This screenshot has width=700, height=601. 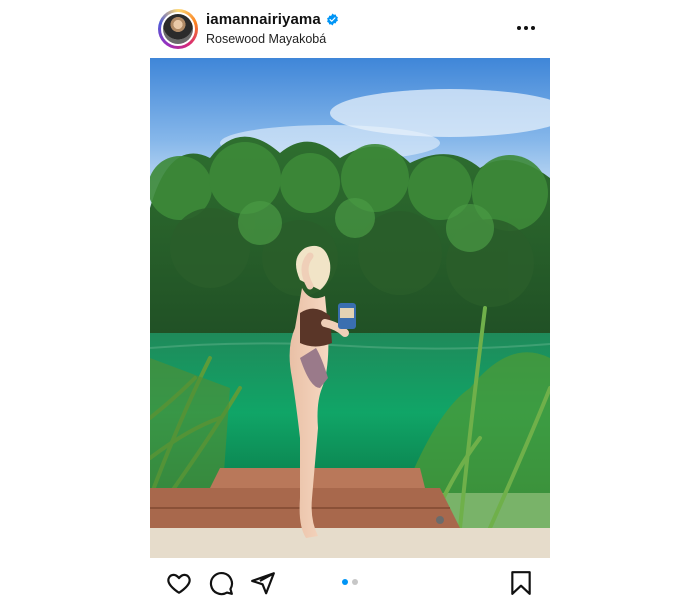 I want to click on post-header: iamannairiyama Rosewood Mayakobá, so click(x=350, y=29).